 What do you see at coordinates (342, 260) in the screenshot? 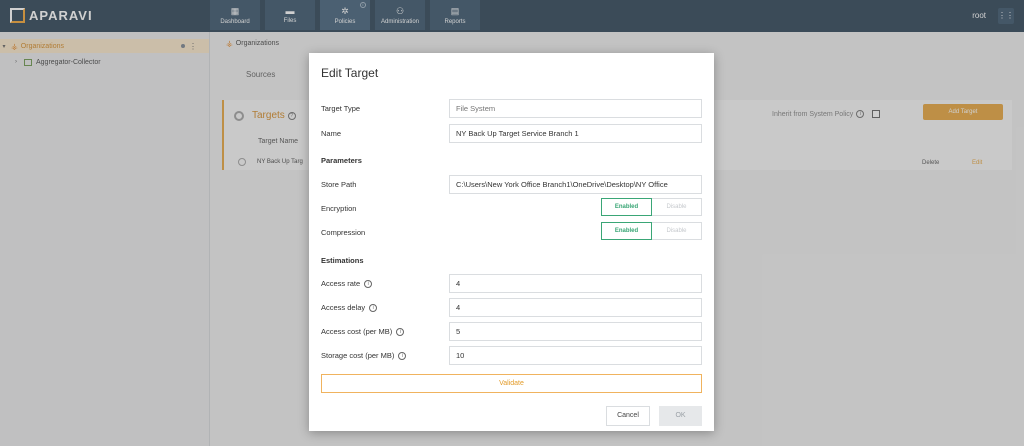
I see `estimations-heading: Estimations` at bounding box center [342, 260].